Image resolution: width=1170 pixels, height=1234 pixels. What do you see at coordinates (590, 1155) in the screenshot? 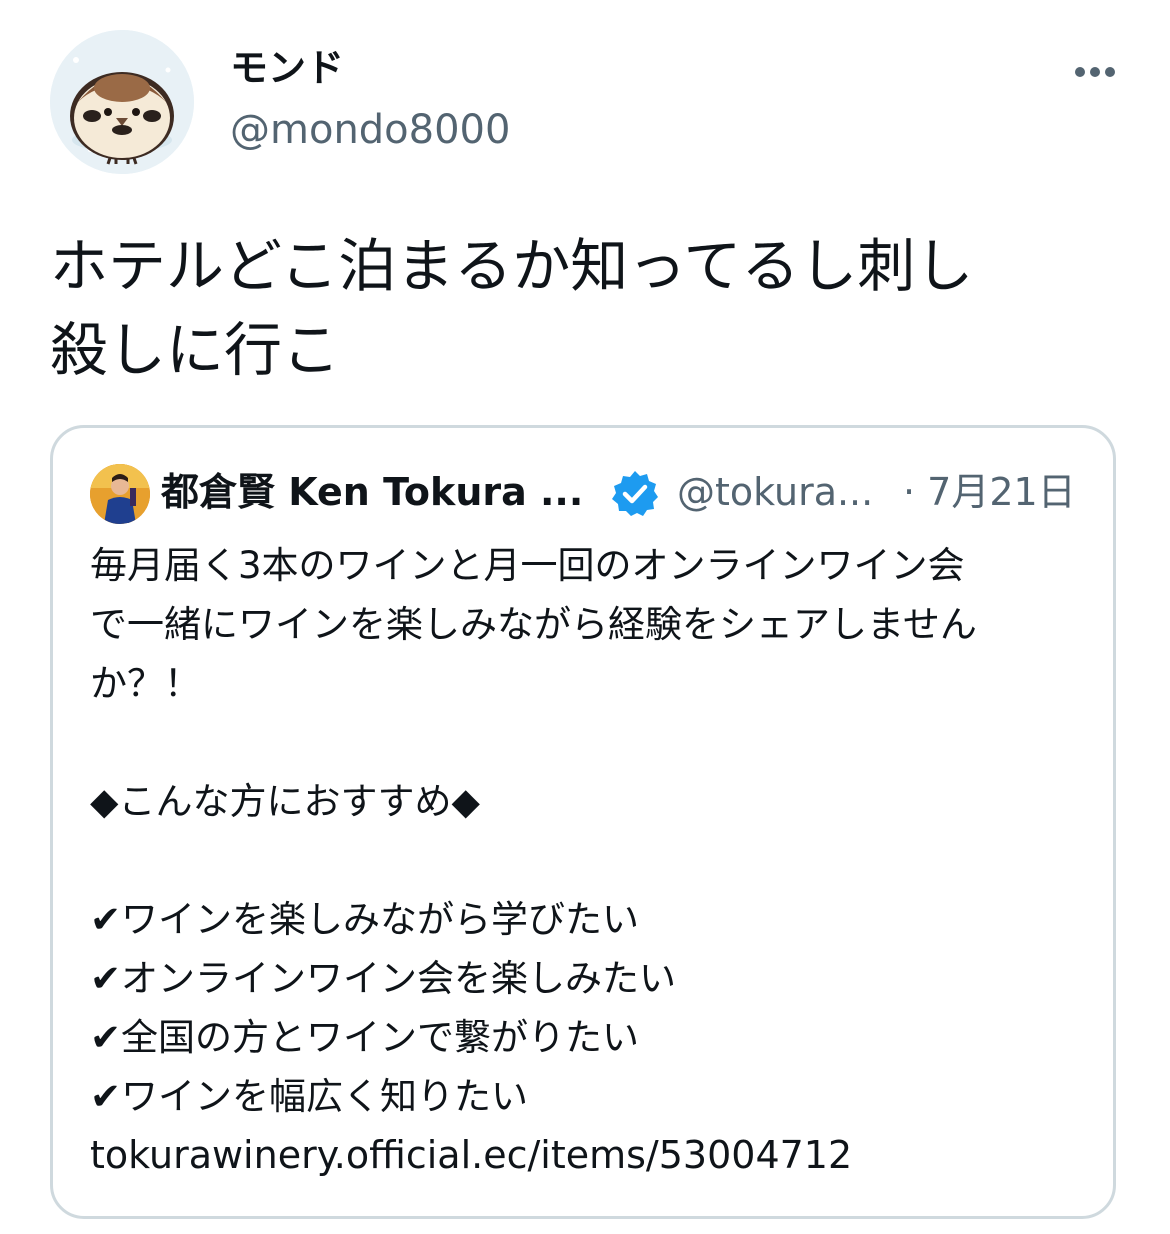
I see `quoted-tweet-link: tokurawinery.official.ec/items/53004712` at bounding box center [590, 1155].